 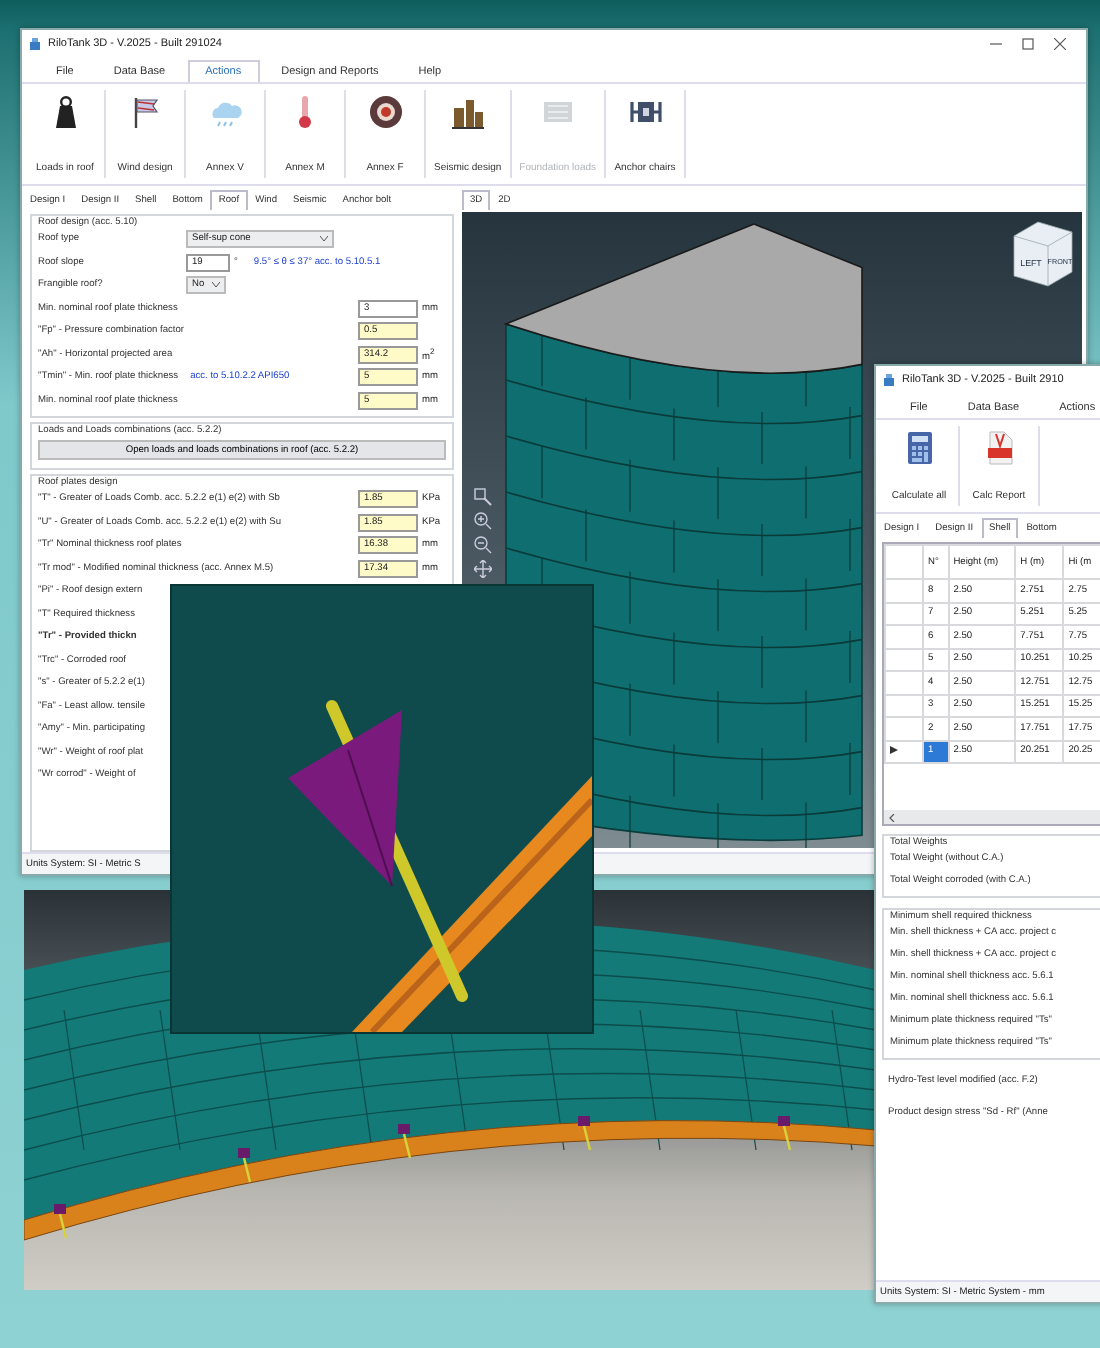 What do you see at coordinates (1060, 44) in the screenshot?
I see `close-icon` at bounding box center [1060, 44].